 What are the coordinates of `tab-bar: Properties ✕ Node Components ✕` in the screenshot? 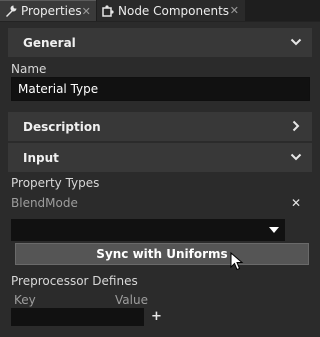 It's located at (160, 10).